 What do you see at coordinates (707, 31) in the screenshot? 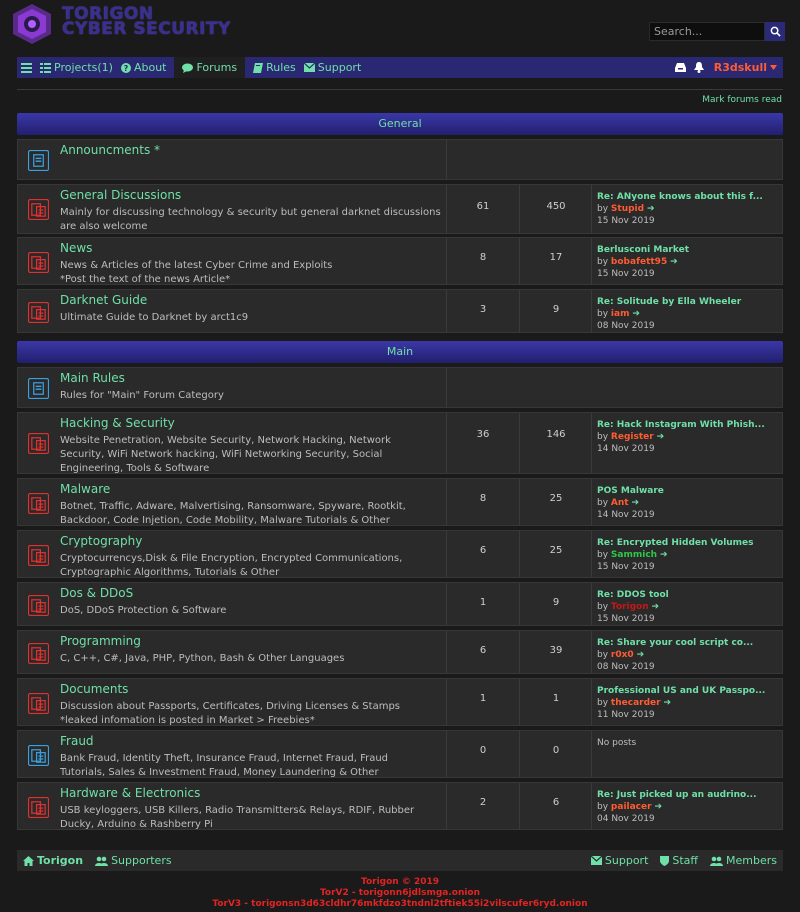
I see `search-input` at bounding box center [707, 31].